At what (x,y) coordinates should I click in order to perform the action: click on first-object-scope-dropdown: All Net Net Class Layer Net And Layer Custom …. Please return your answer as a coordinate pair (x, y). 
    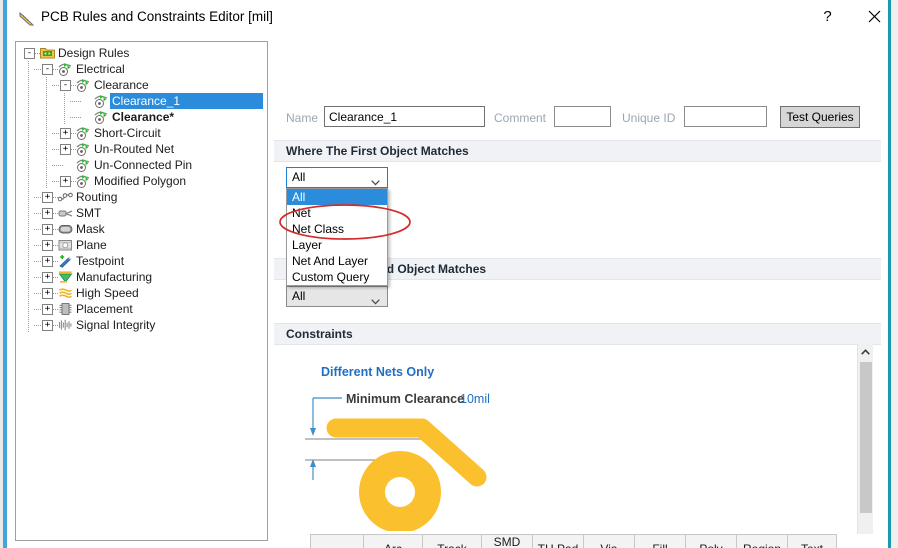
    Looking at the image, I should click on (337, 237).